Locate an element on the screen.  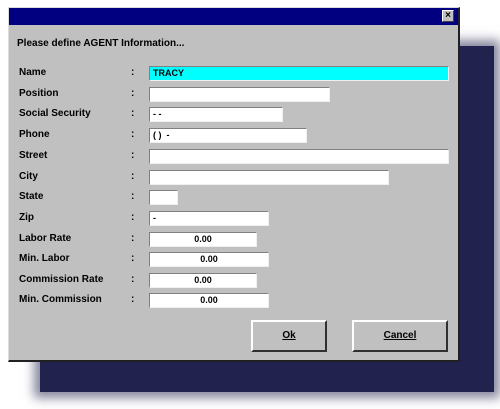
phone-field: ( ) - is located at coordinates (228, 135).